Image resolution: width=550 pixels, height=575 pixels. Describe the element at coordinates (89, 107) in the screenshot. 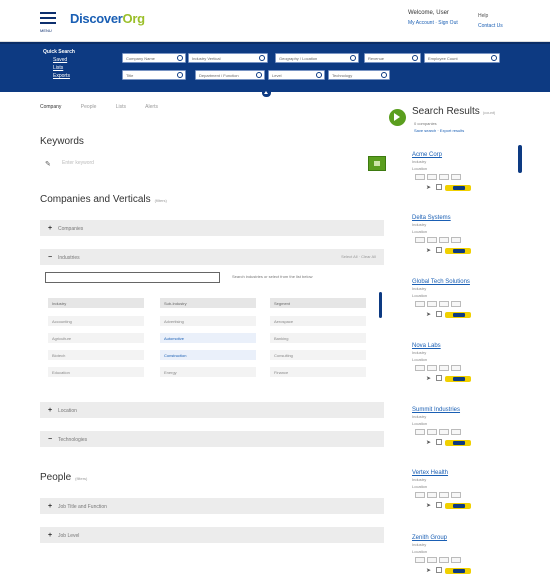

I see `tab-people: People` at that location.